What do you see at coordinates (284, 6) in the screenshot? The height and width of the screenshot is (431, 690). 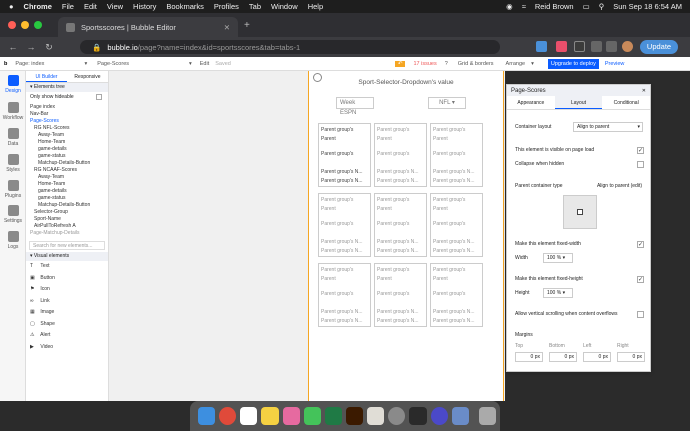 I see `menu-window: Window` at bounding box center [284, 6].